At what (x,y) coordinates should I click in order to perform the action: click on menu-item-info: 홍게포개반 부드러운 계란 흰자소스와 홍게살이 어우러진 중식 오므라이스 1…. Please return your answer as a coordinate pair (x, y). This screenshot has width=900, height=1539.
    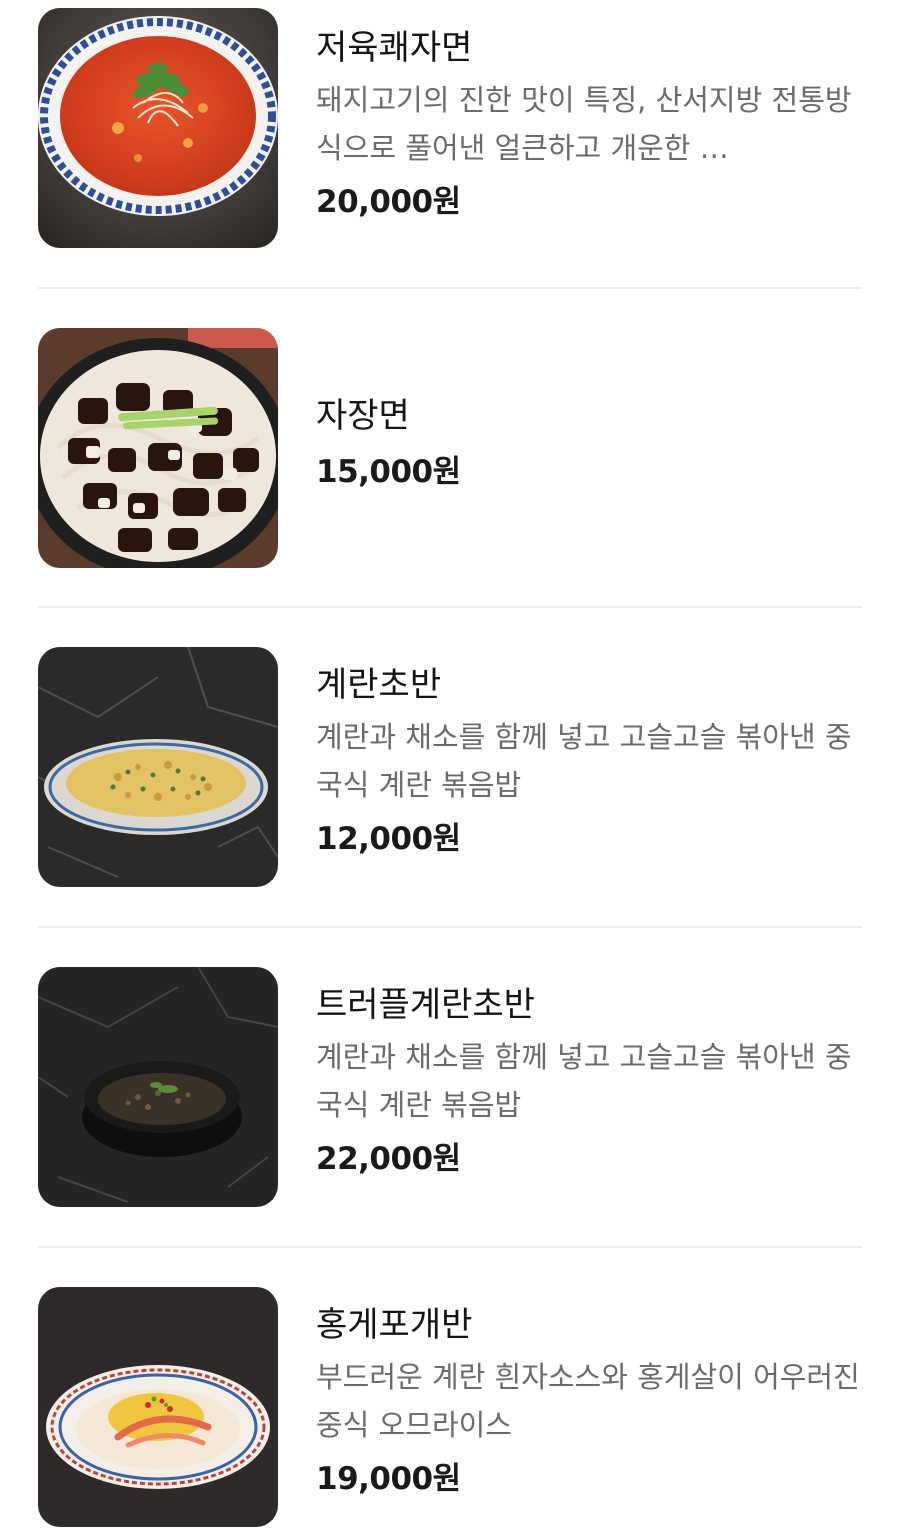
    Looking at the image, I should click on (589, 1402).